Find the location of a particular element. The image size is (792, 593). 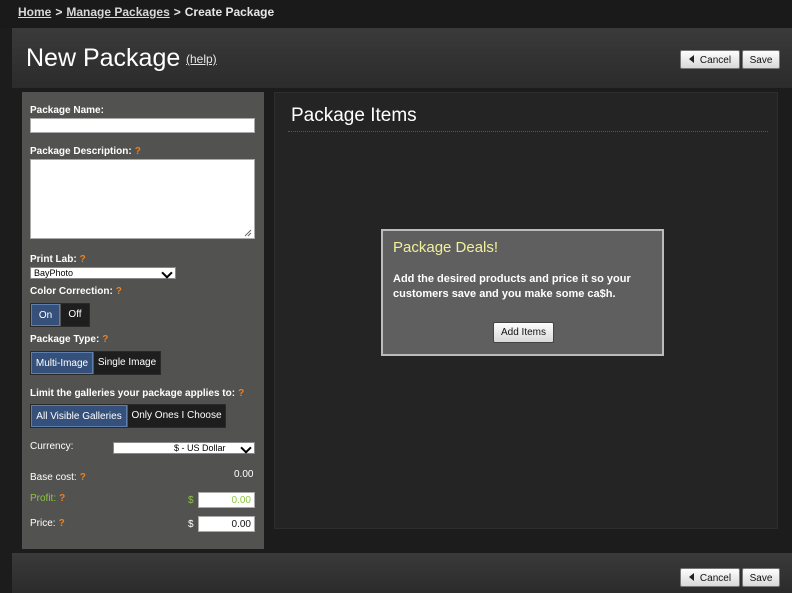

package-description-textarea is located at coordinates (142, 199).